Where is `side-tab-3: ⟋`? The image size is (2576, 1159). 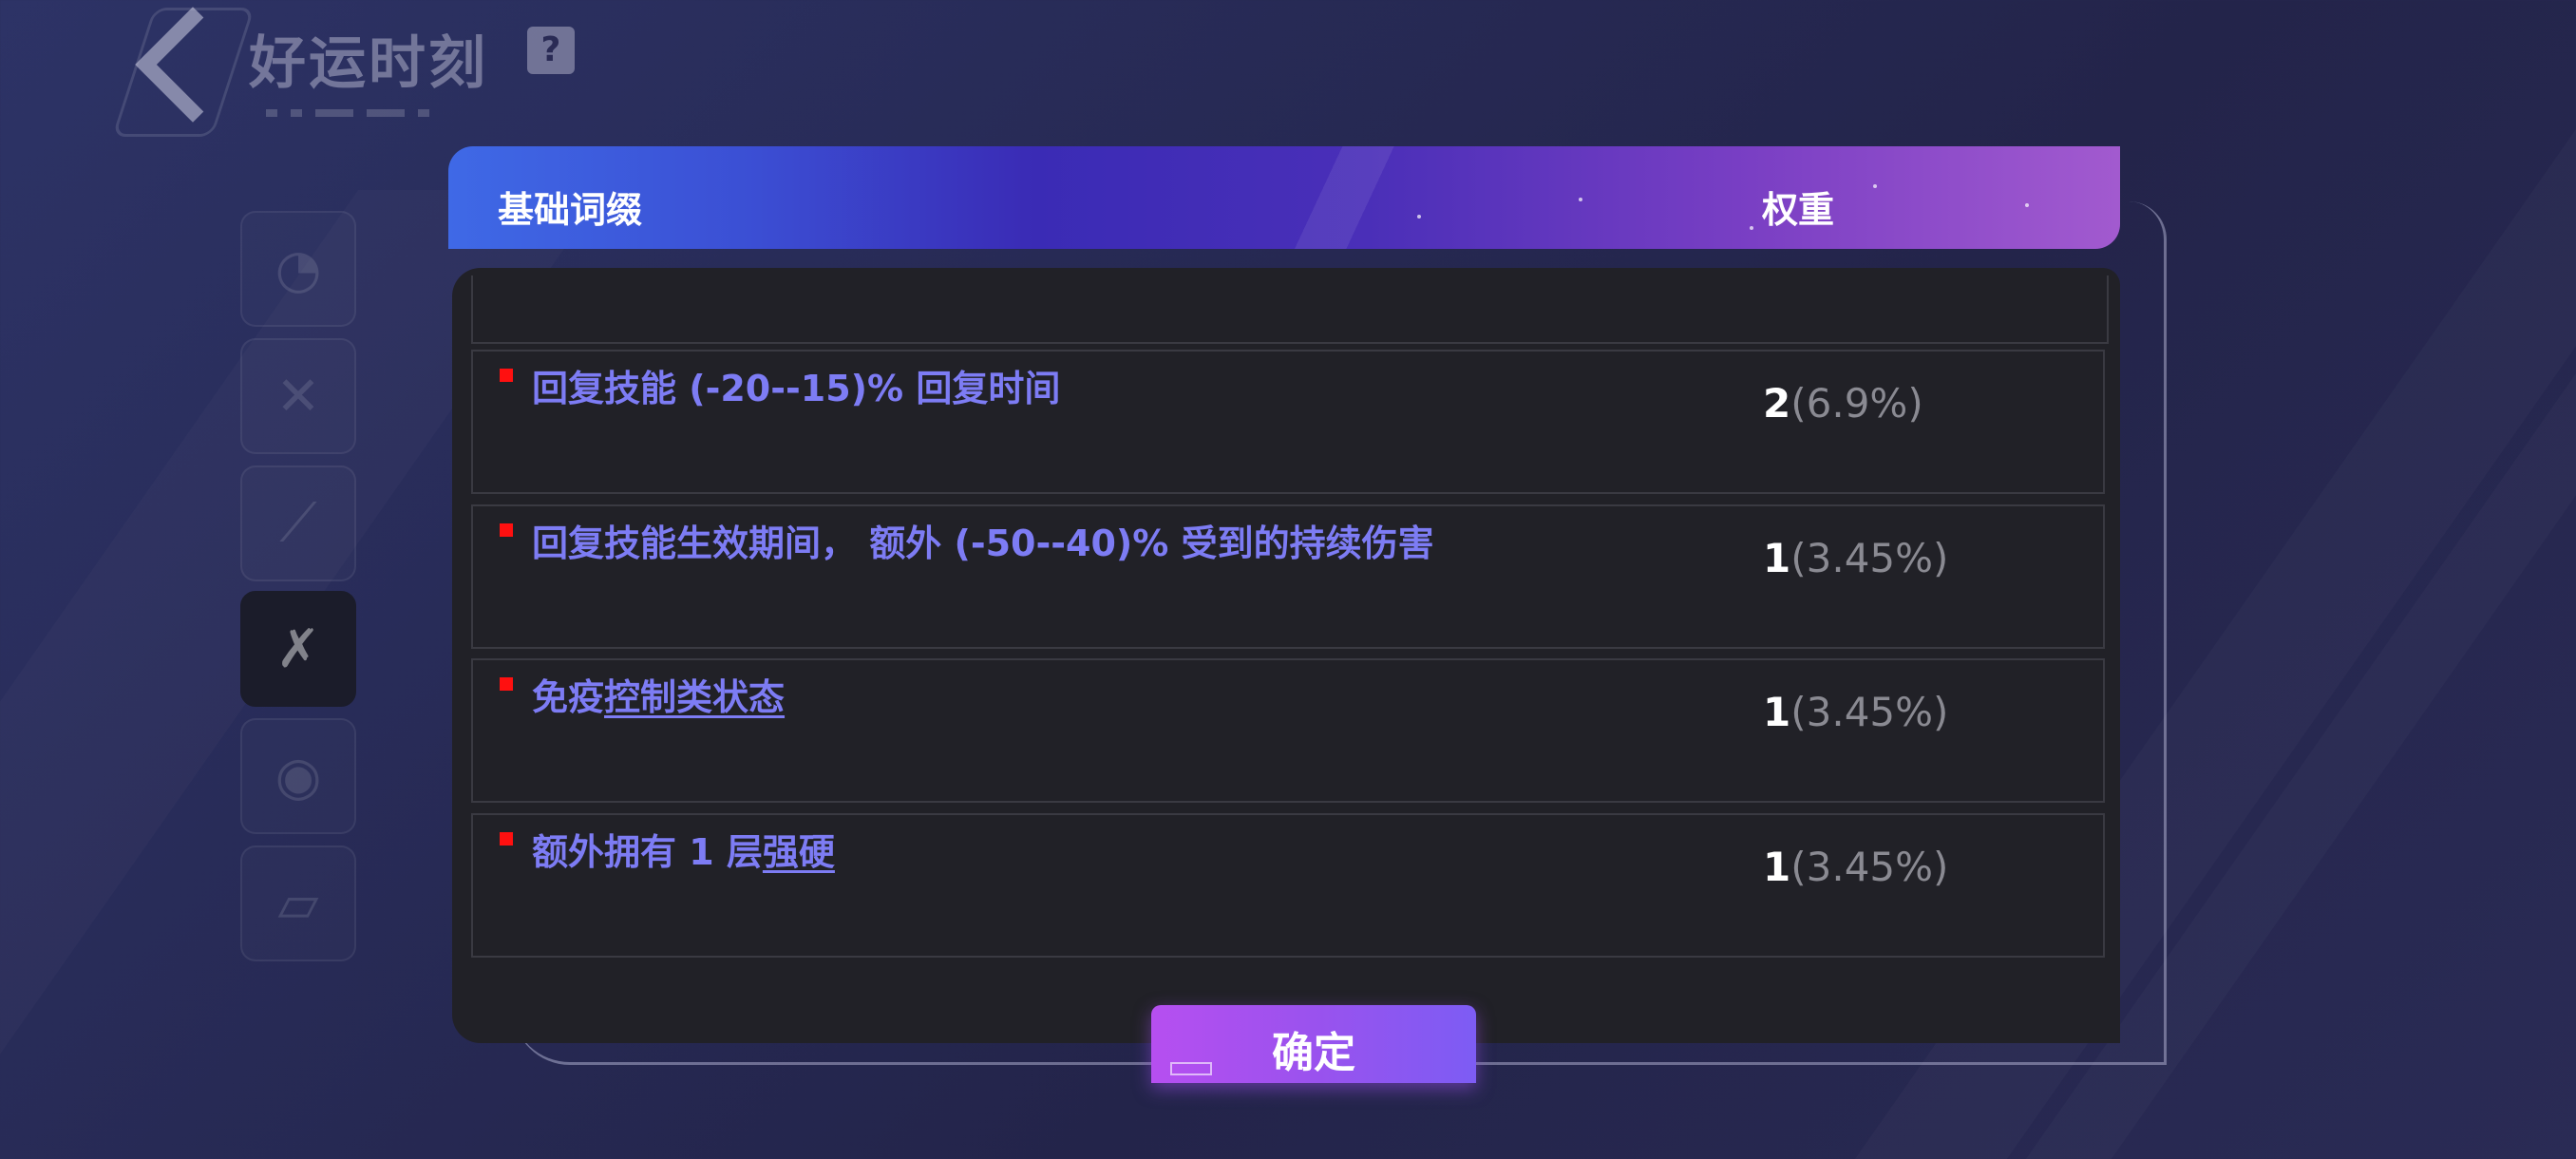 side-tab-3: ⟋ is located at coordinates (298, 523).